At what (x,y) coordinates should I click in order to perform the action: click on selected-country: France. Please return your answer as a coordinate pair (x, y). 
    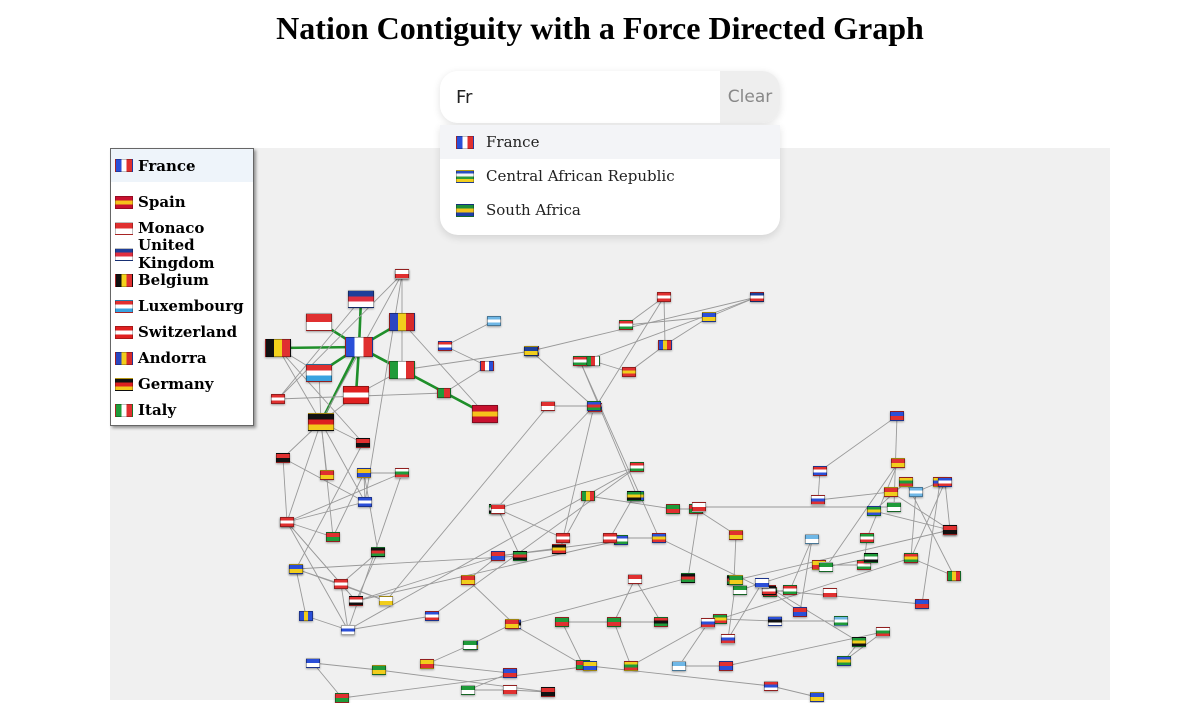
    Looking at the image, I should click on (182, 165).